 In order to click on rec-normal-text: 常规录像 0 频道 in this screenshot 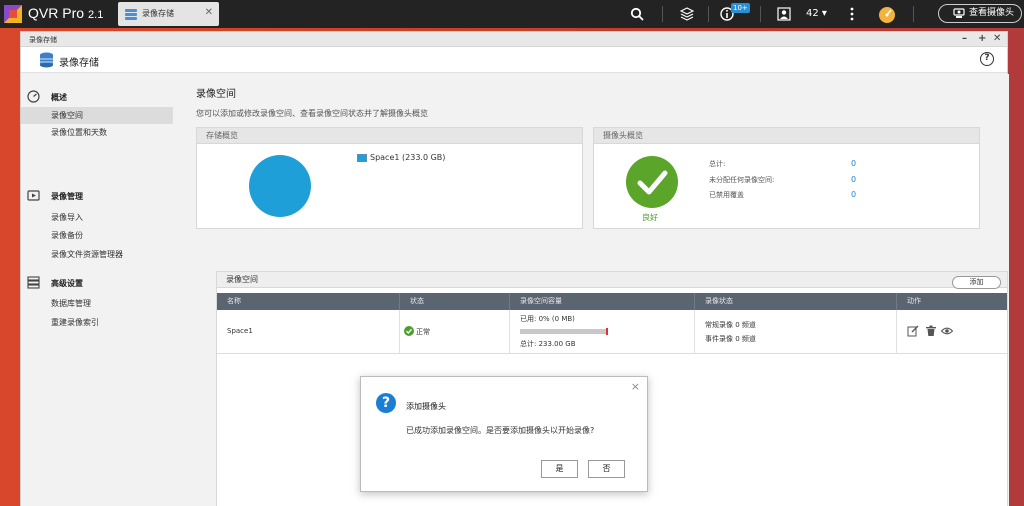, I will do `click(730, 325)`.